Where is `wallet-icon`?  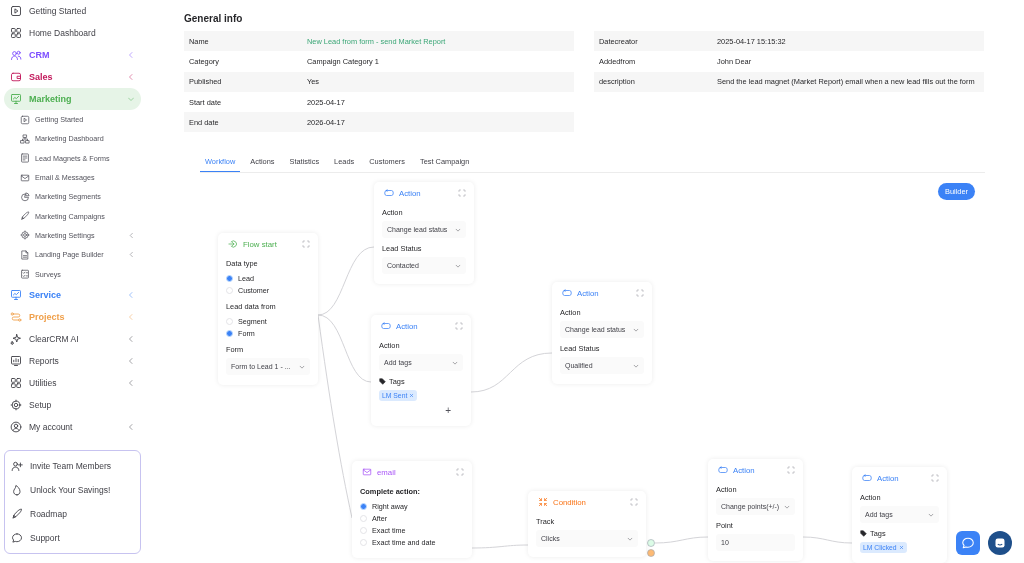
wallet-icon is located at coordinates (16, 77).